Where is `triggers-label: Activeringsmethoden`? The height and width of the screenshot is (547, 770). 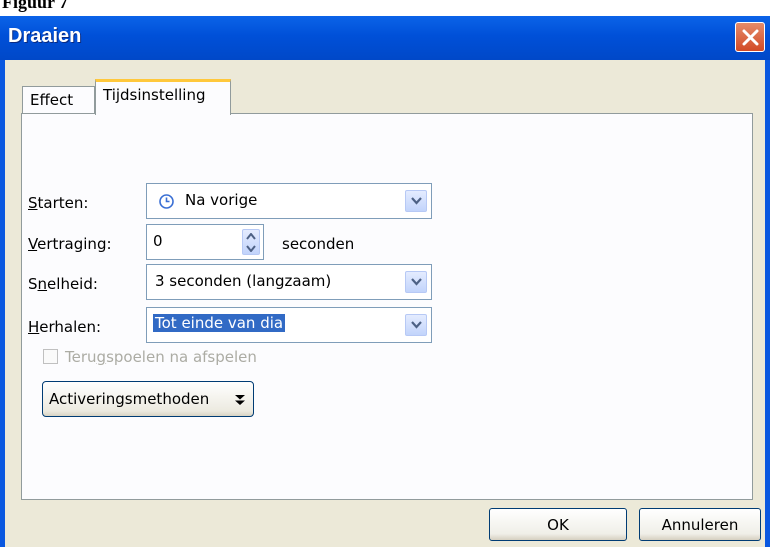 triggers-label: Activeringsmethoden is located at coordinates (129, 399).